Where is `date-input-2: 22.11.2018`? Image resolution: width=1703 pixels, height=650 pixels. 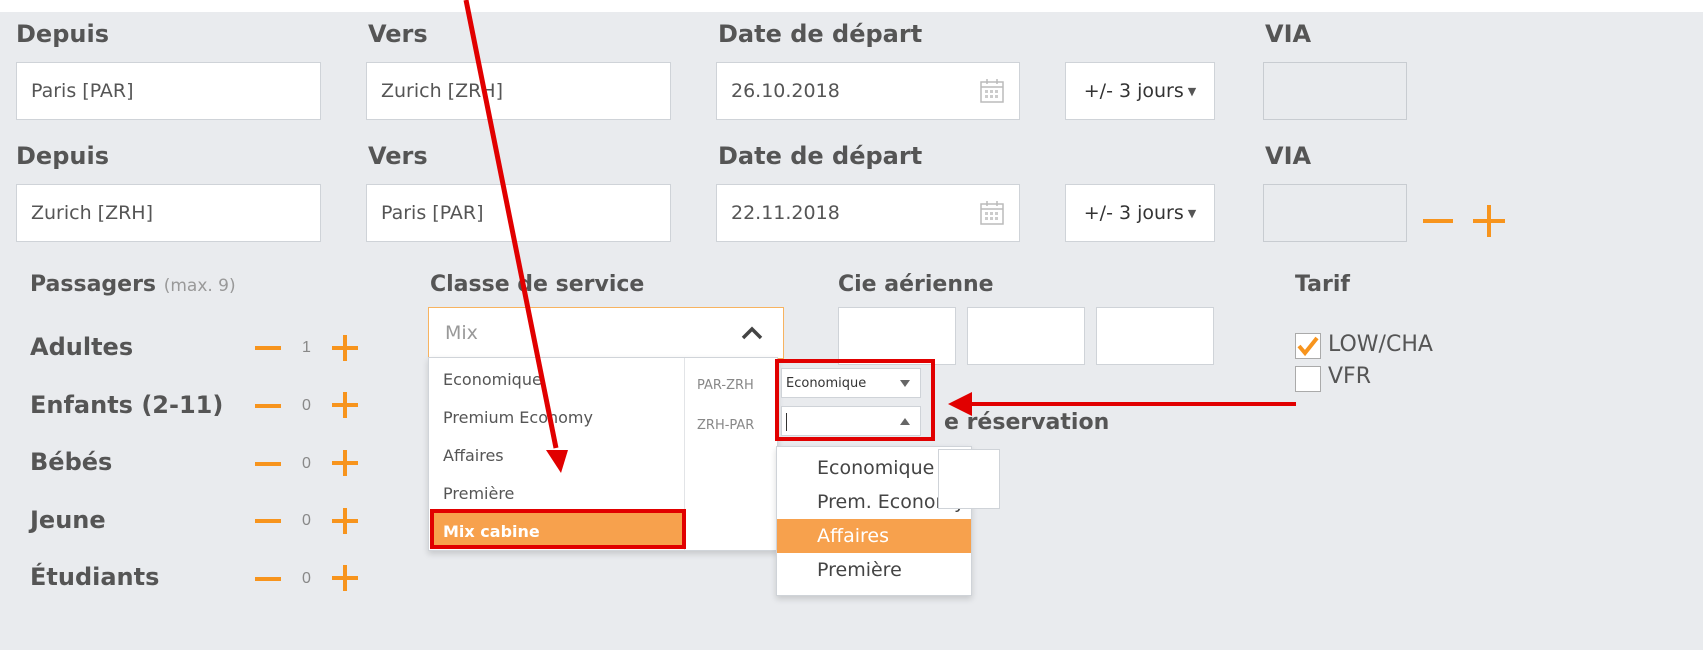 date-input-2: 22.11.2018 is located at coordinates (868, 213).